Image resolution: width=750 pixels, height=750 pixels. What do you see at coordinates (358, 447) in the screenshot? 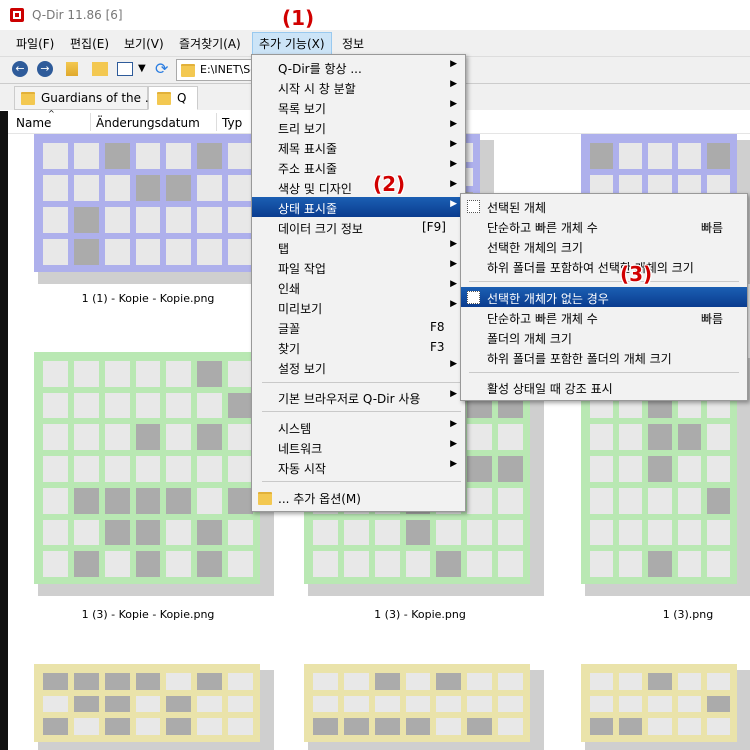
I see `menu-item-network: 네트워크 ▶` at bounding box center [358, 447].